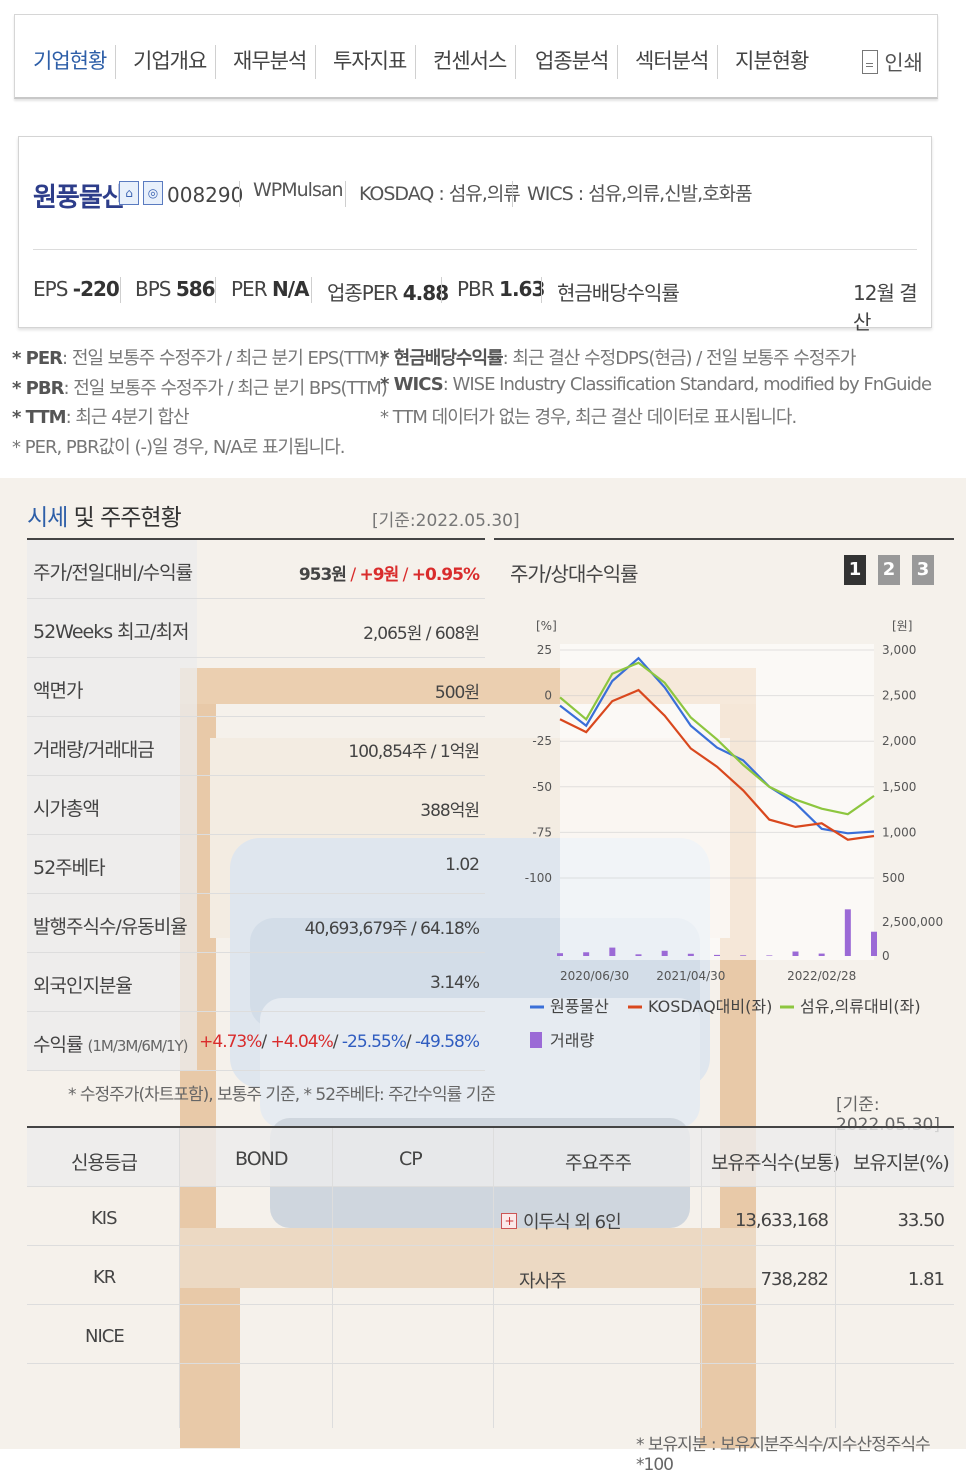 The height and width of the screenshot is (1475, 966). I want to click on row-label: 발행주식수/유동비율, so click(110, 927).